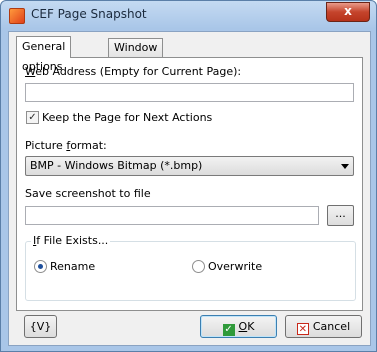 This screenshot has width=377, height=352. Describe the element at coordinates (345, 166) in the screenshot. I see `chevron-down-icon` at that location.